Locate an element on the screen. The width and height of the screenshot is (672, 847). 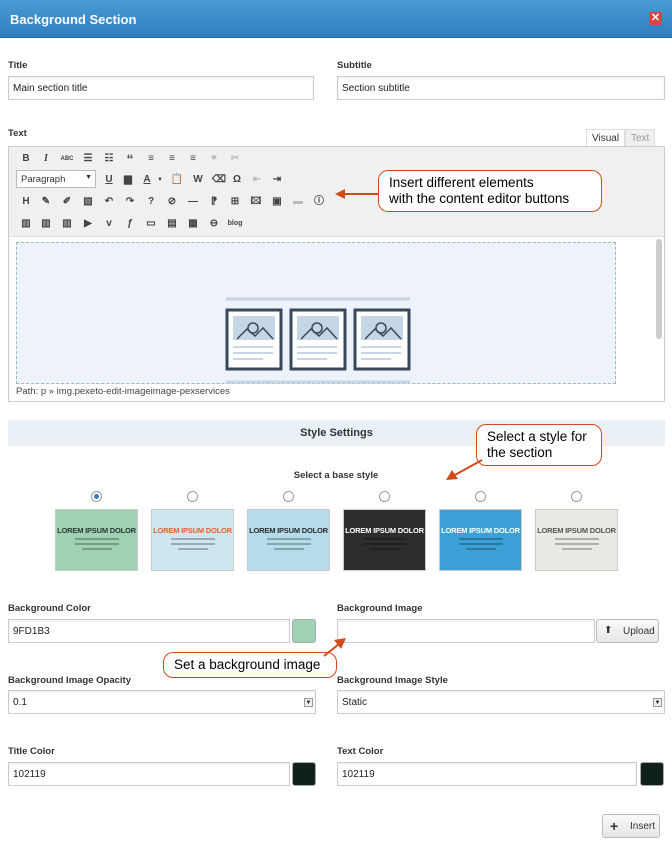
numbered-list-icon: ☷ is located at coordinates (109, 159).